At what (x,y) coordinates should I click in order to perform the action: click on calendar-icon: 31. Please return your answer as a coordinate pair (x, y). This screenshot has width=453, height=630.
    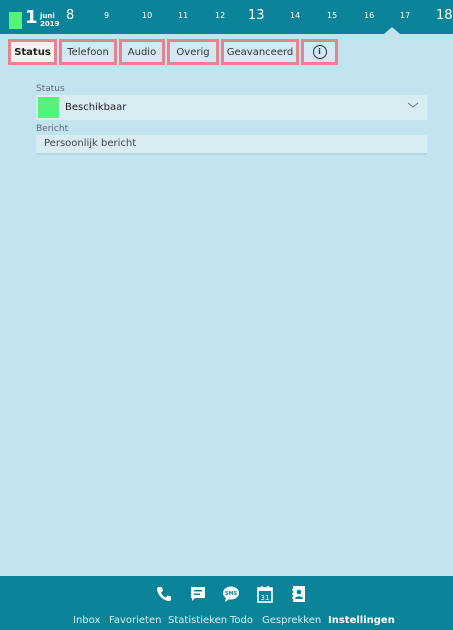
    Looking at the image, I should click on (265, 596).